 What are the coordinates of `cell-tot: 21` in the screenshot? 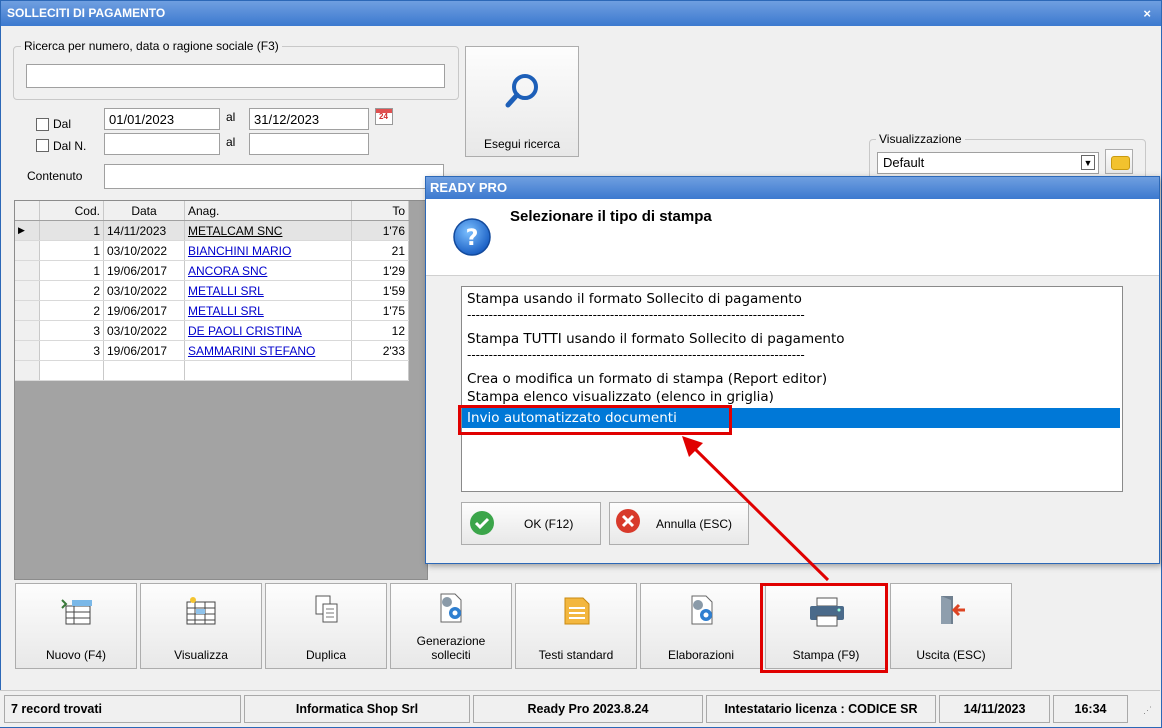 It's located at (380, 250).